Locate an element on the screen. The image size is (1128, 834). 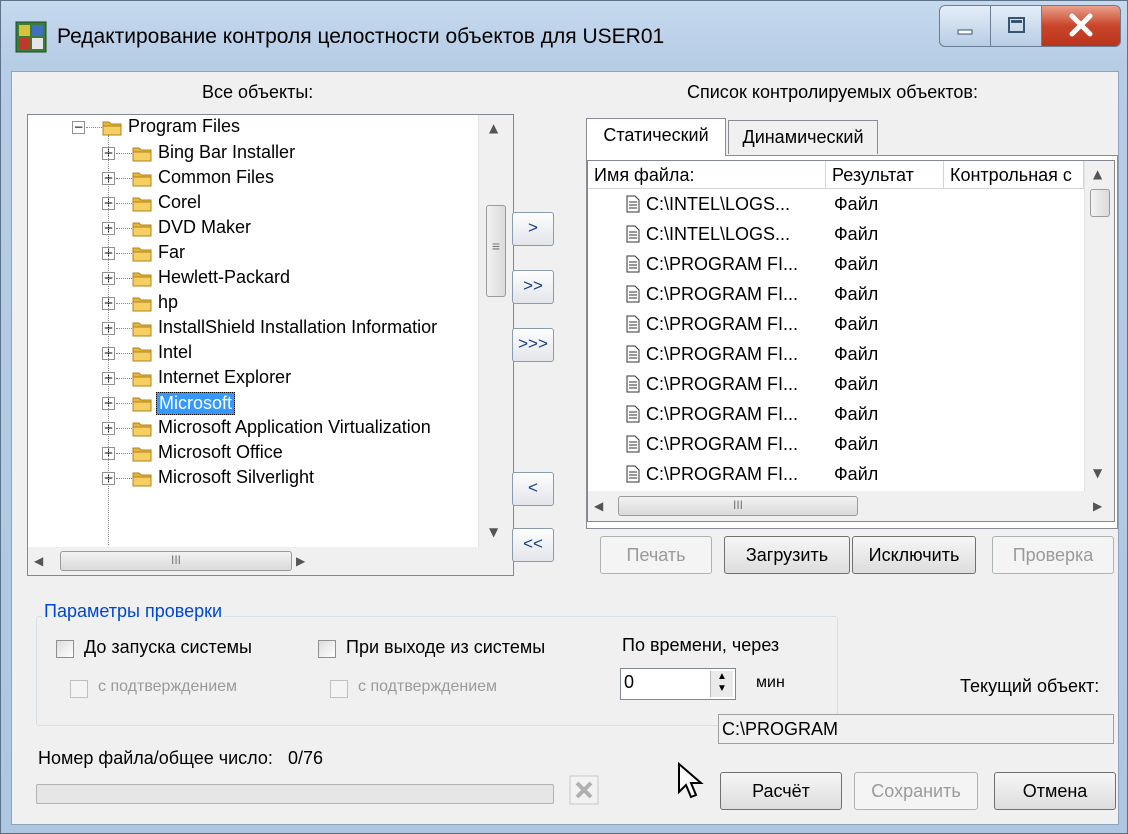
column-file-name: Имя файла: is located at coordinates (707, 175).